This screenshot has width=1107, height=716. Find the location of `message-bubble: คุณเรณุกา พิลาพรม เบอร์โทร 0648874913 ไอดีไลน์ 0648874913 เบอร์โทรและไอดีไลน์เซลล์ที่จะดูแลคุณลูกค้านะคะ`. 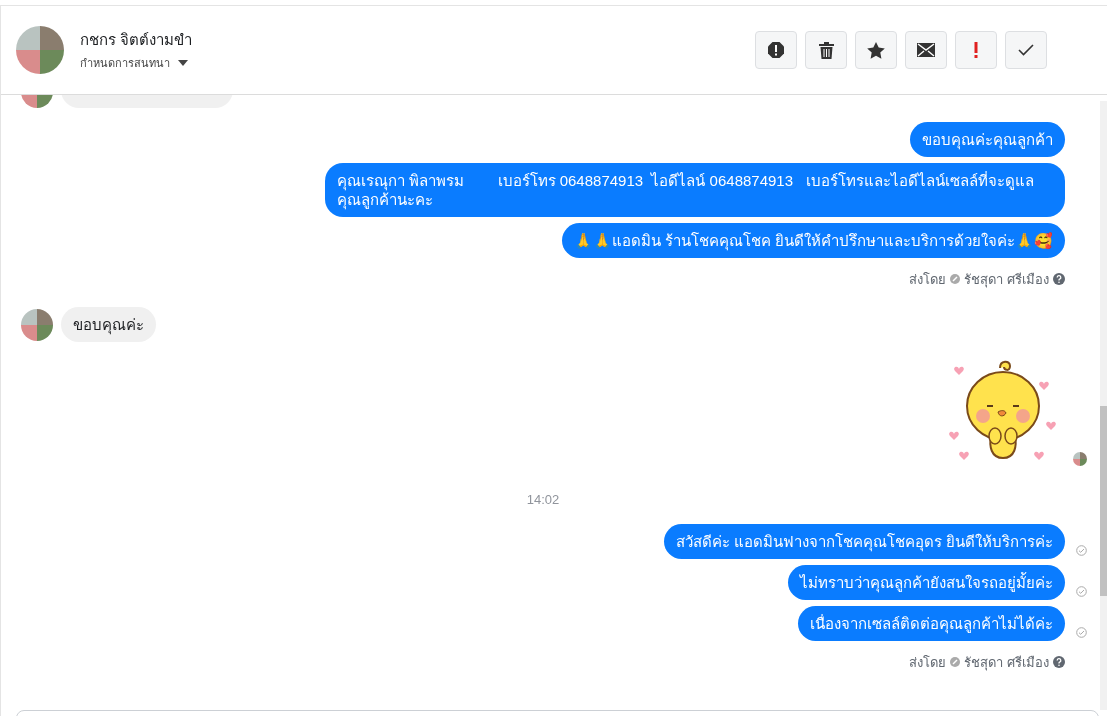

message-bubble: คุณเรณุกา พิลาพรม เบอร์โทร 0648874913 ไอดีไลน์ 0648874913 เบอร์โทรและไอดีไลน์เซลล์ที่จะดูแลคุณลูกค้านะคะ is located at coordinates (695, 189).